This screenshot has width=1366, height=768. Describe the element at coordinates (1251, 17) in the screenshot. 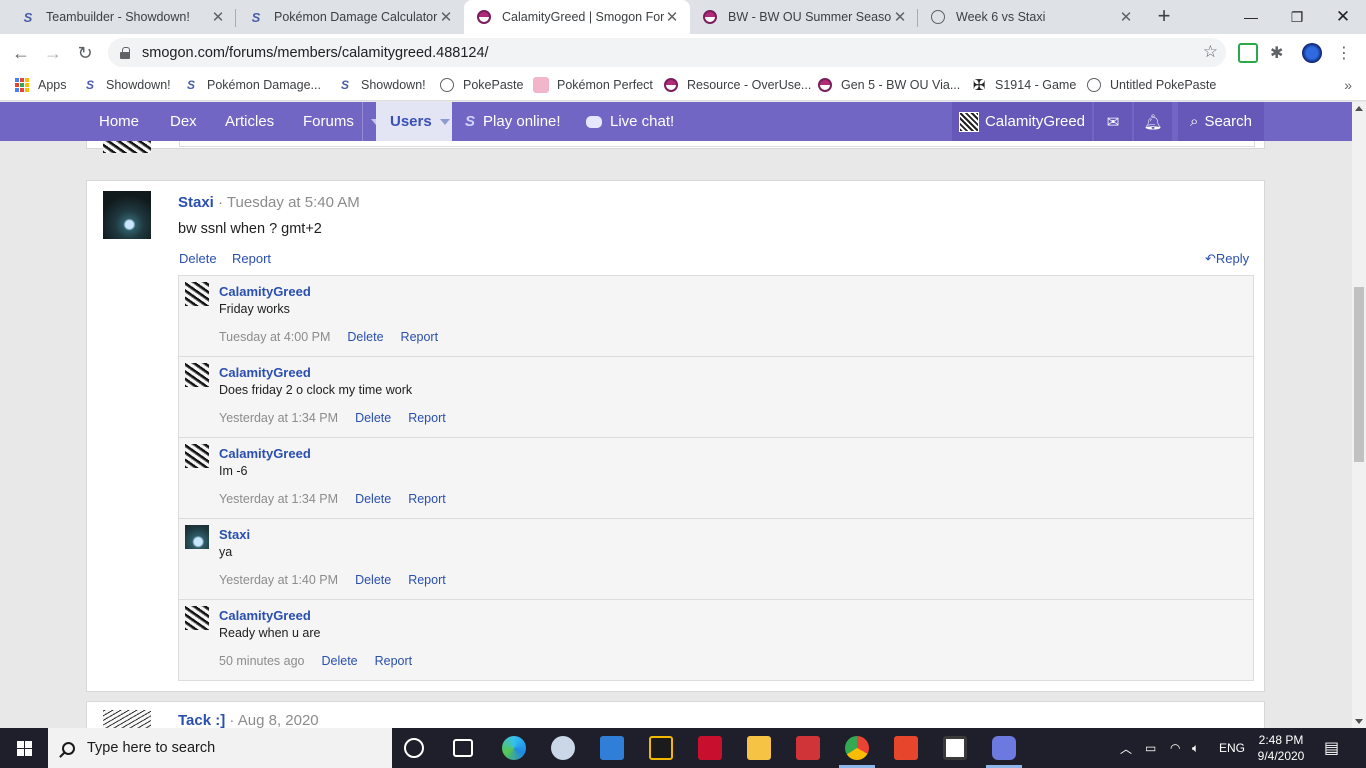

I see `minimize-button: —` at that location.